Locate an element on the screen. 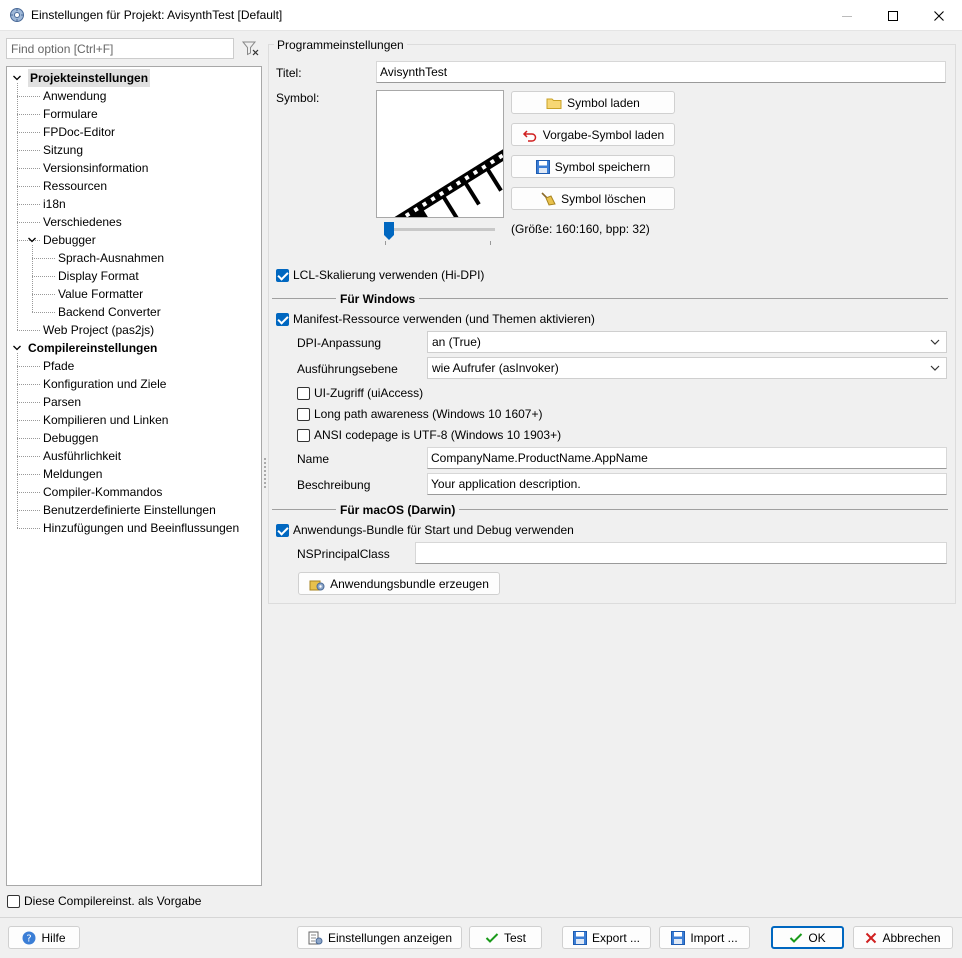  create-app-bundle-button: Anwendungsbundle erzeugen is located at coordinates (399, 583).